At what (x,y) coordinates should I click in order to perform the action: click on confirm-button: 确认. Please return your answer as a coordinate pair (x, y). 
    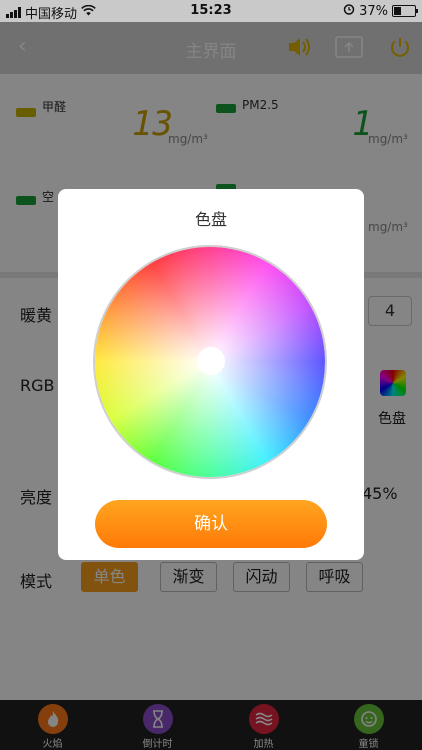
    Looking at the image, I should click on (211, 524).